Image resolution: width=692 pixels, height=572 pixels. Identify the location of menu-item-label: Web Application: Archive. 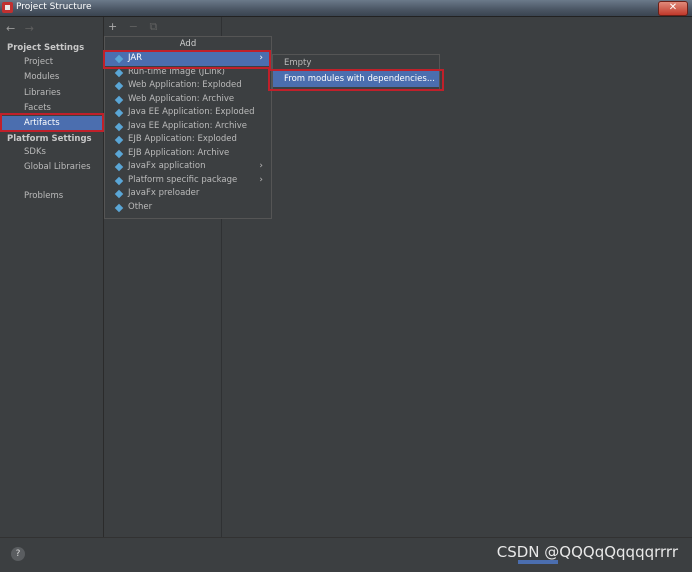
(181, 98).